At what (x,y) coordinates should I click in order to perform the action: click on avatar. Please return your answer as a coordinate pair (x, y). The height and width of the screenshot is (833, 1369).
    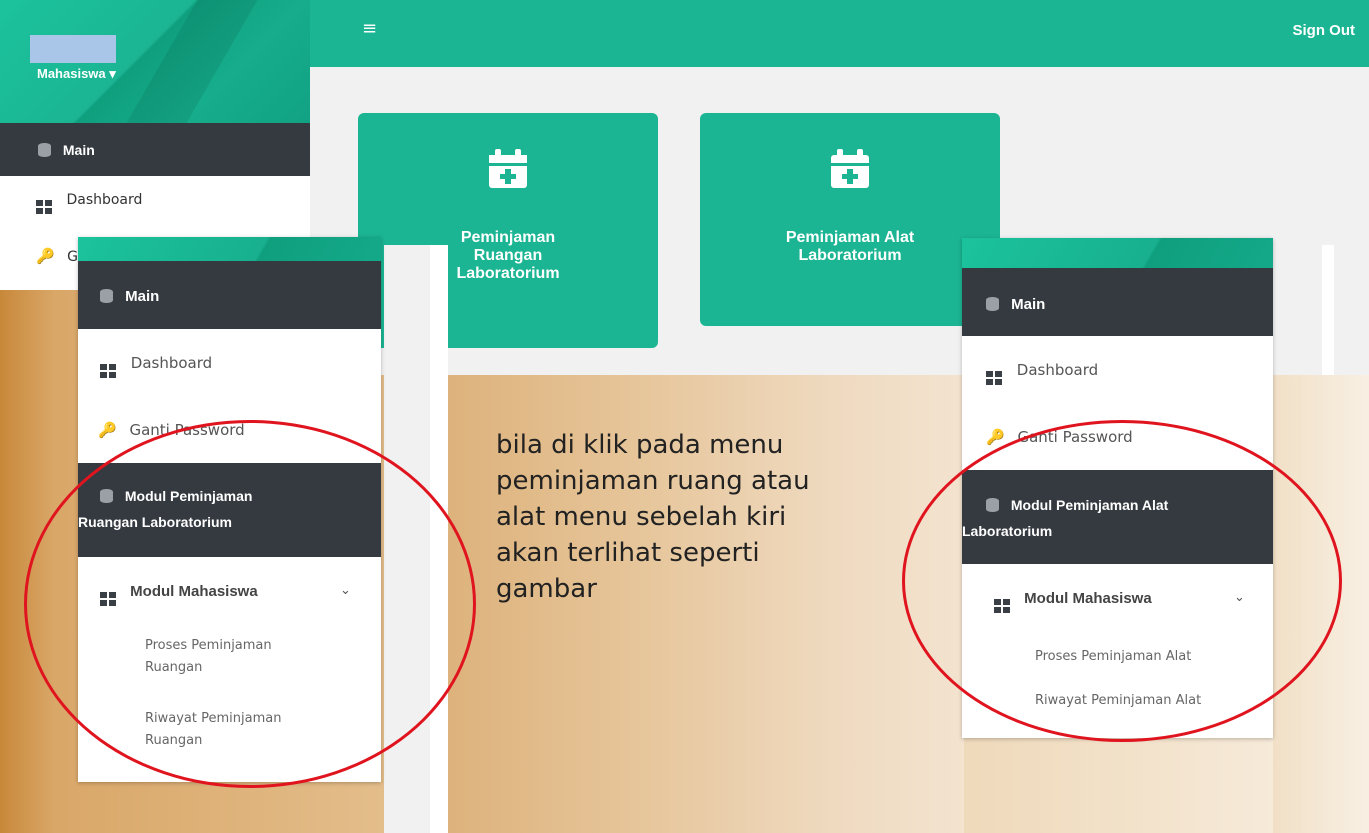
    Looking at the image, I should click on (73, 49).